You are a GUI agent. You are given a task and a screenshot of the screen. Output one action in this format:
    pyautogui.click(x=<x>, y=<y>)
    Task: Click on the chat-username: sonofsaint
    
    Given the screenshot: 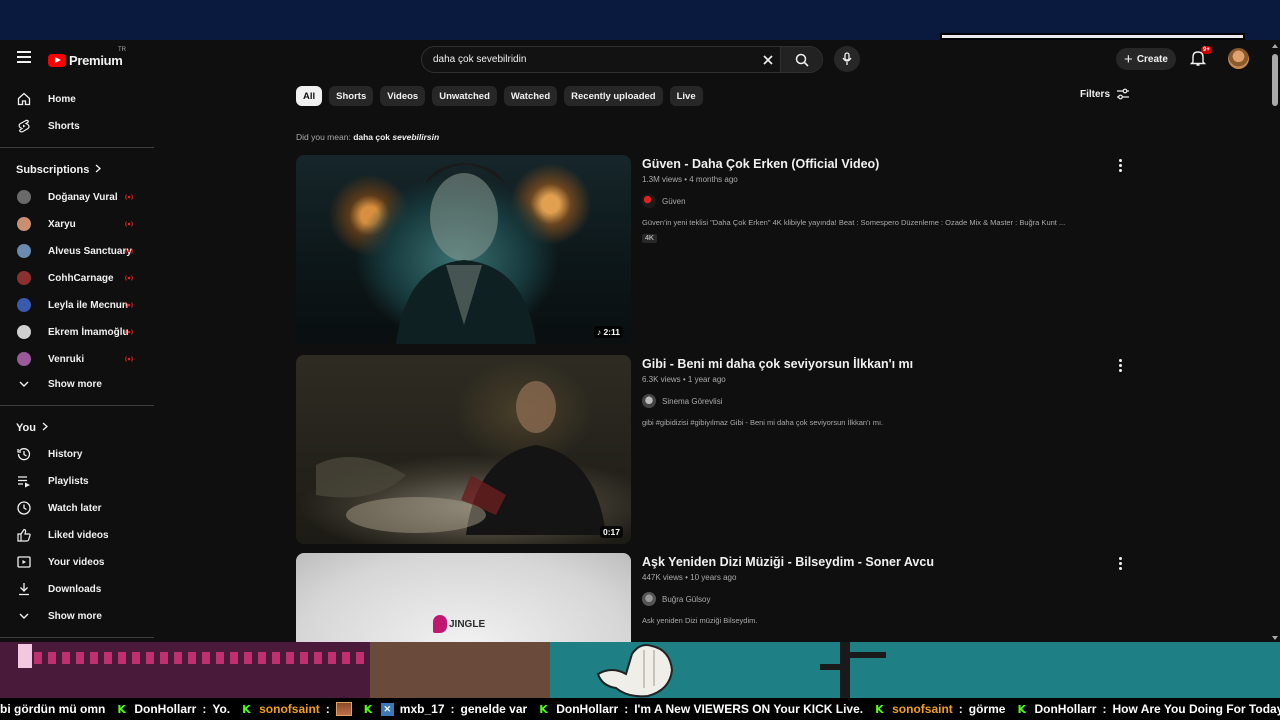 What is the action you would take?
    pyautogui.click(x=289, y=709)
    